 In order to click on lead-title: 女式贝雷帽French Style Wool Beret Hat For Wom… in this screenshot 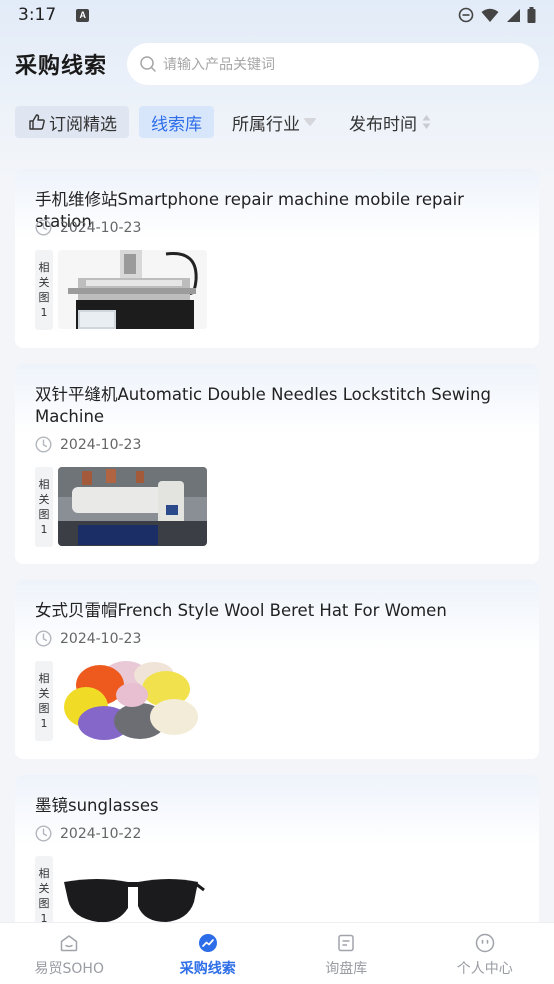, I will do `click(241, 610)`.